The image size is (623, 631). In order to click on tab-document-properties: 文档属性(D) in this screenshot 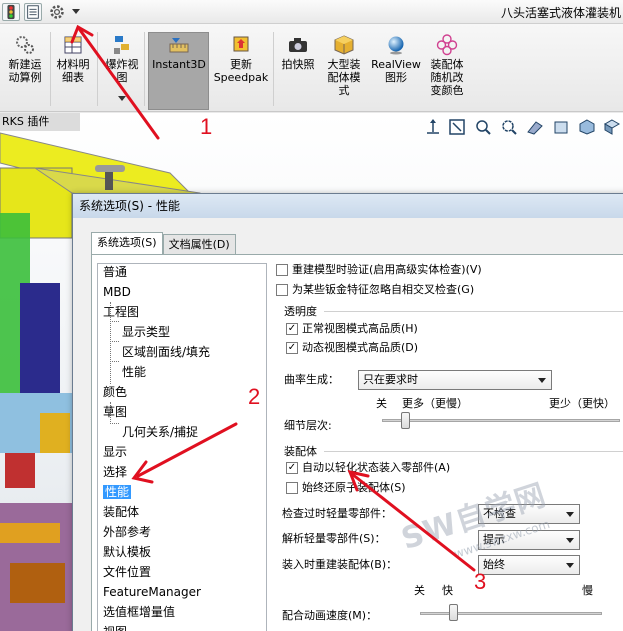, I will do `click(199, 244)`.